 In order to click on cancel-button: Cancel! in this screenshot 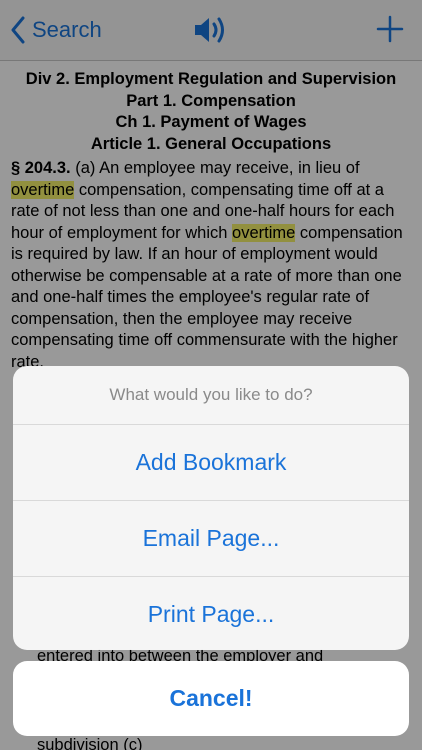, I will do `click(211, 698)`.